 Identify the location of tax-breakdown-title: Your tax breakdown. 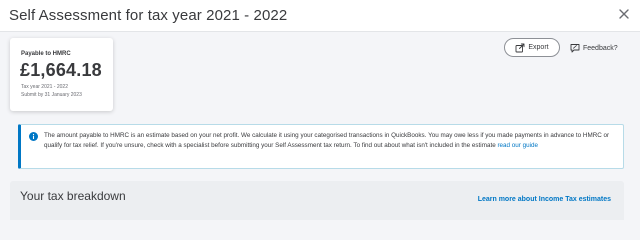
(73, 196).